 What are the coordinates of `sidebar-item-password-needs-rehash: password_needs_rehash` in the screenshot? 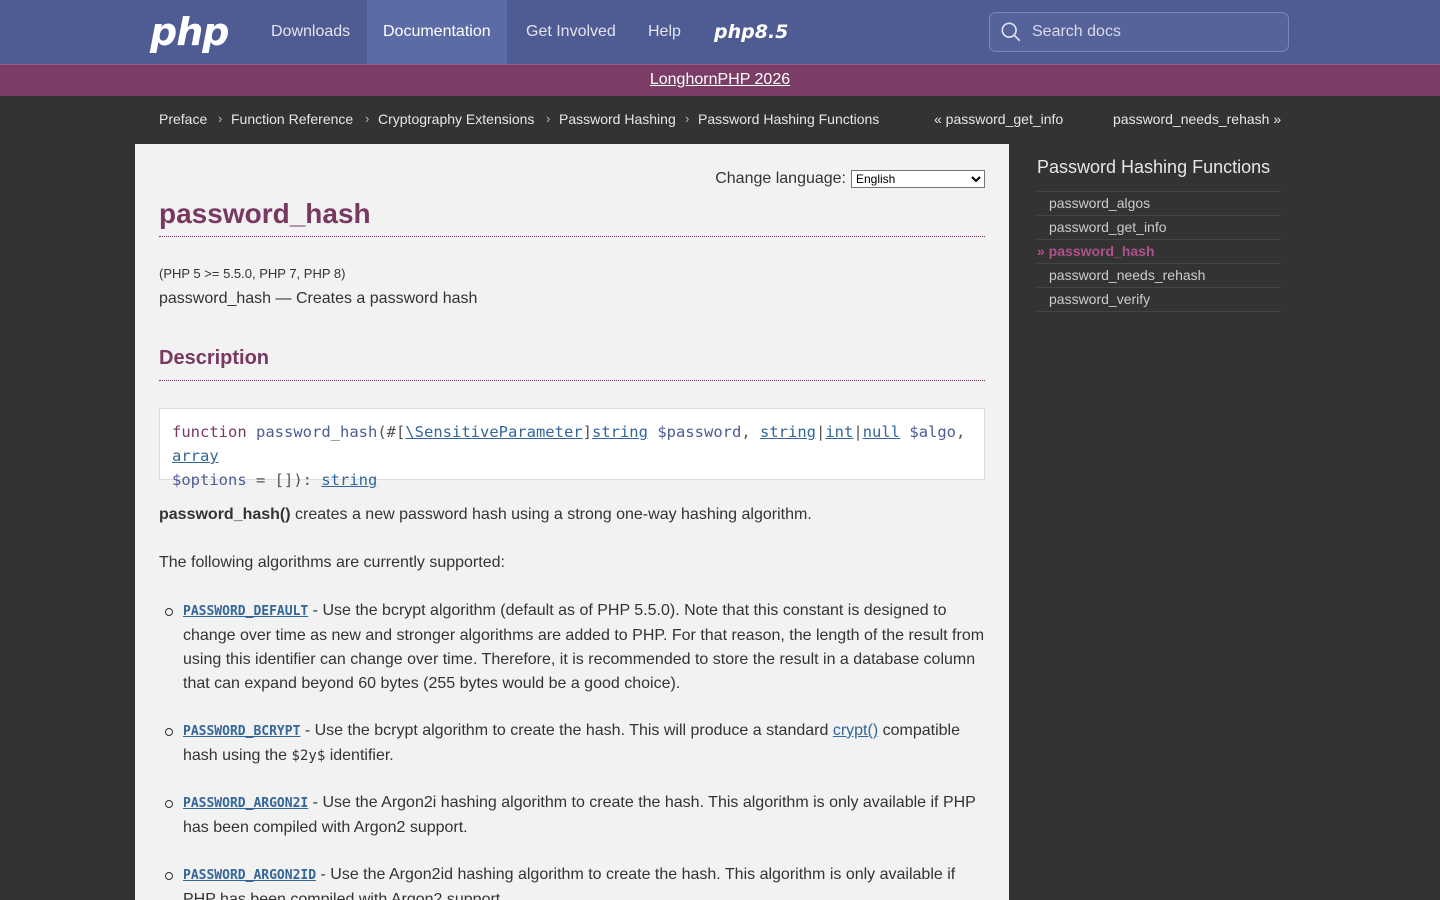 It's located at (1159, 276).